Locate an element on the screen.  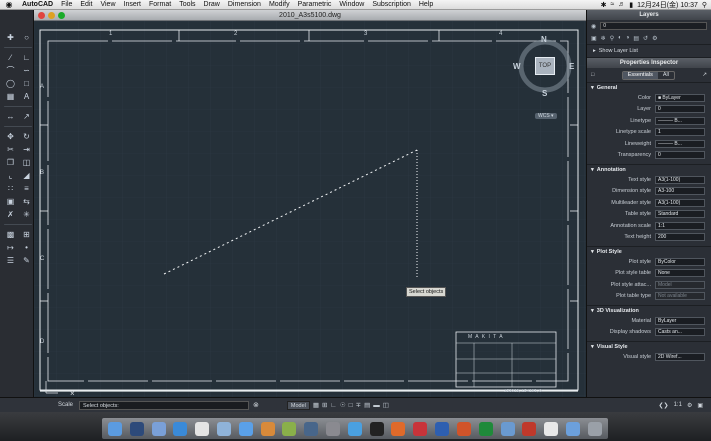
layer-freeze-icon: ❄ is located at coordinates (603, 38).